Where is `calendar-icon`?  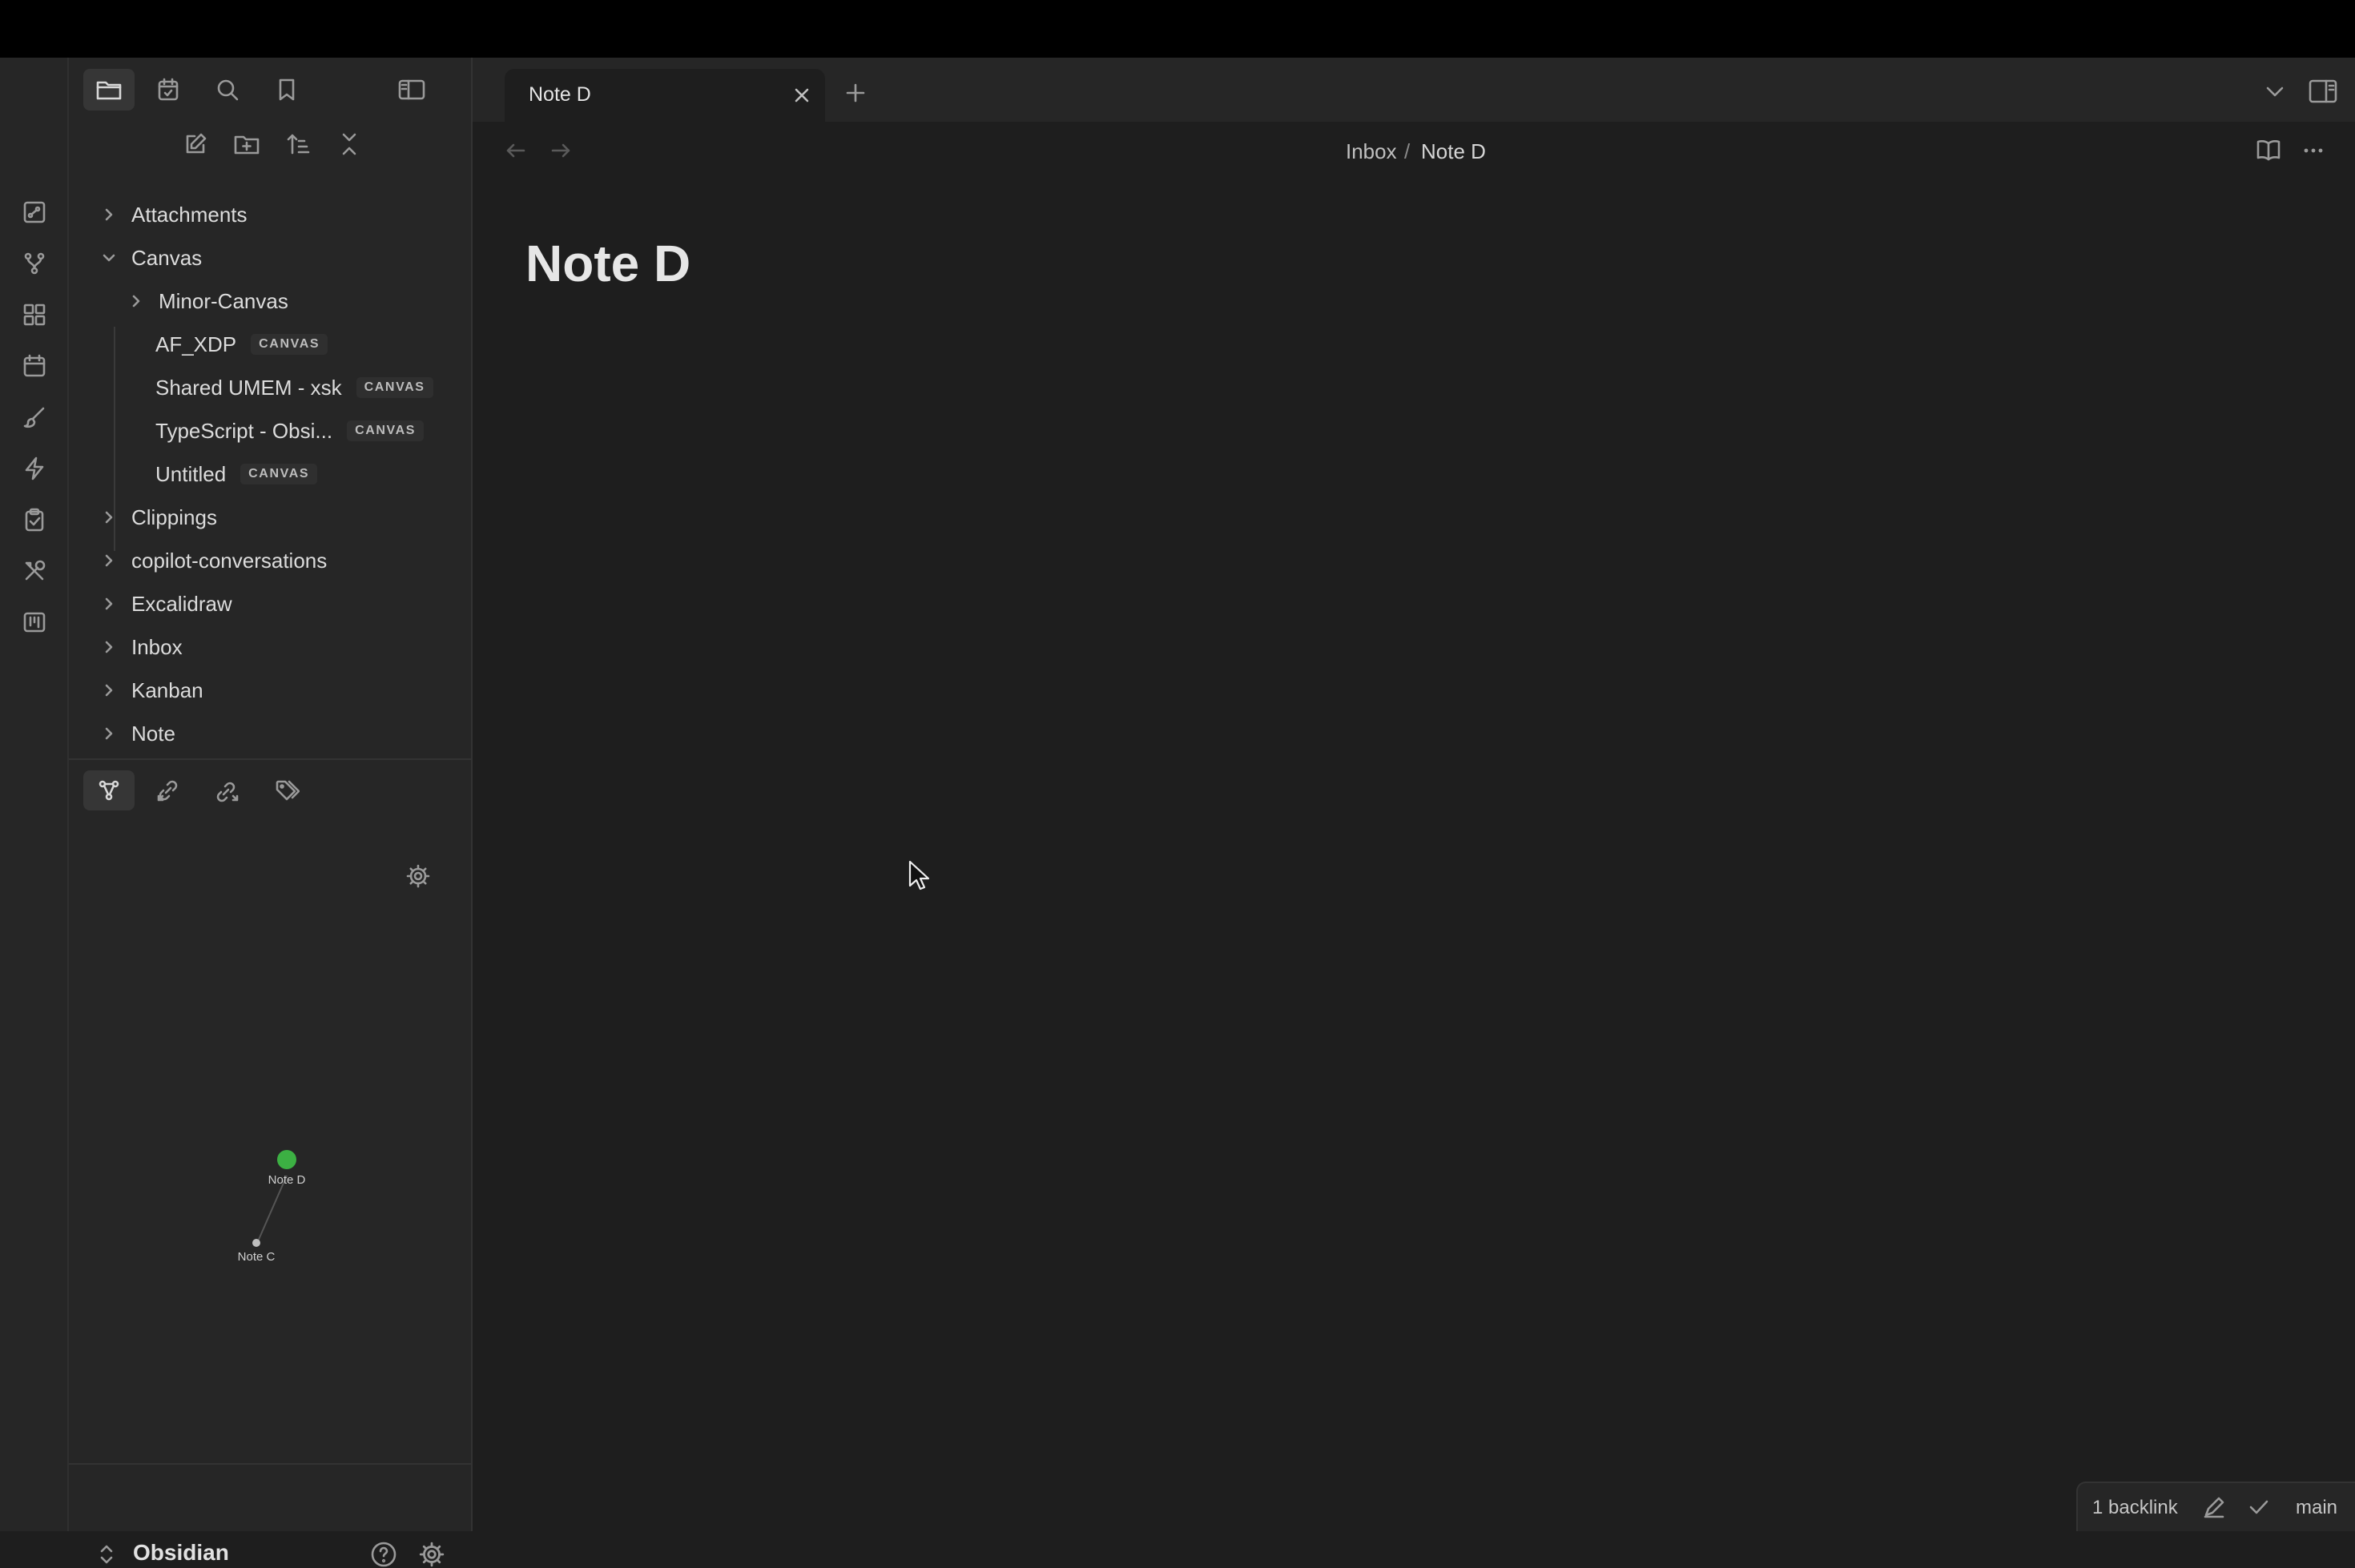
calendar-icon is located at coordinates (34, 366).